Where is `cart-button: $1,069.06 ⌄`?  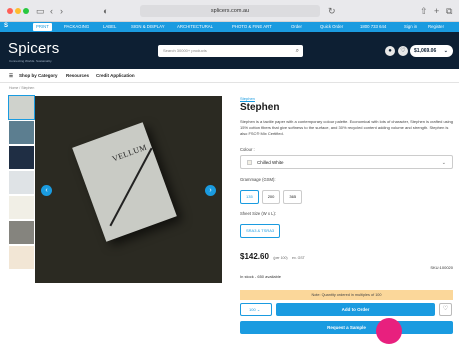
cart-button: $1,069.06 ⌄ is located at coordinates (431, 51).